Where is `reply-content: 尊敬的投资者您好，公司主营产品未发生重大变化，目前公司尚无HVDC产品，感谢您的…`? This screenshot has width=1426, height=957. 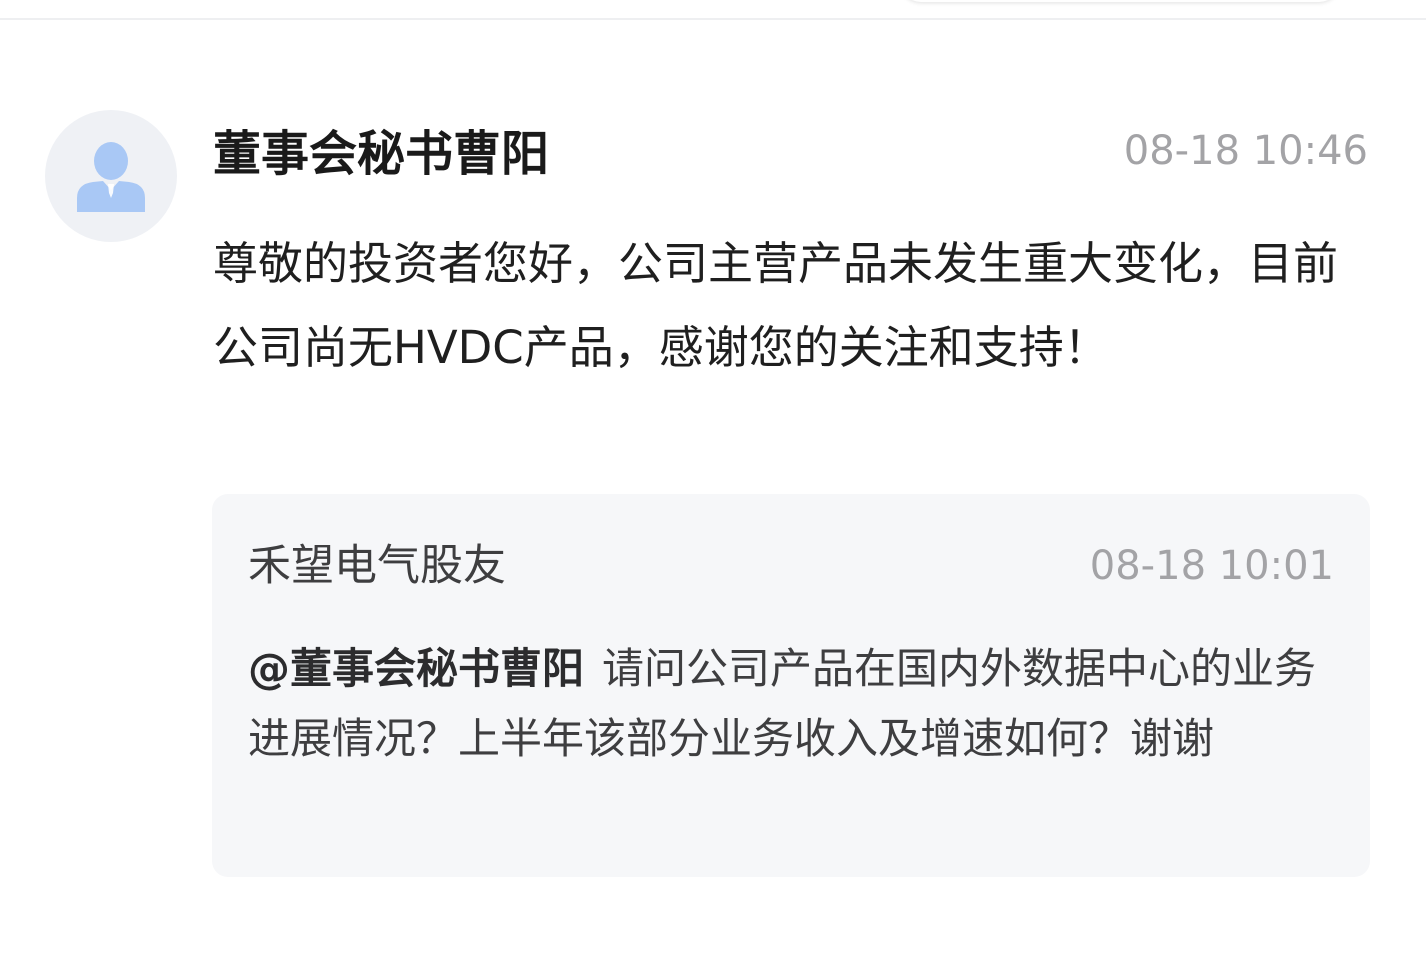 reply-content: 尊敬的投资者您好，公司主营产品未发生重大变化，目前公司尚无HVDC产品，感谢您的… is located at coordinates (776, 305).